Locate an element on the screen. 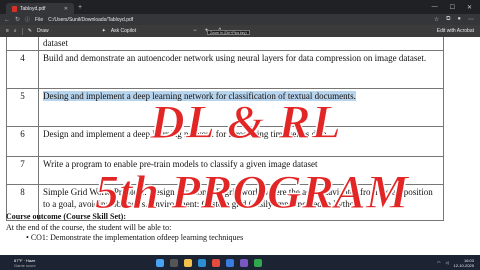  windows-start-icon is located at coordinates (159, 262).